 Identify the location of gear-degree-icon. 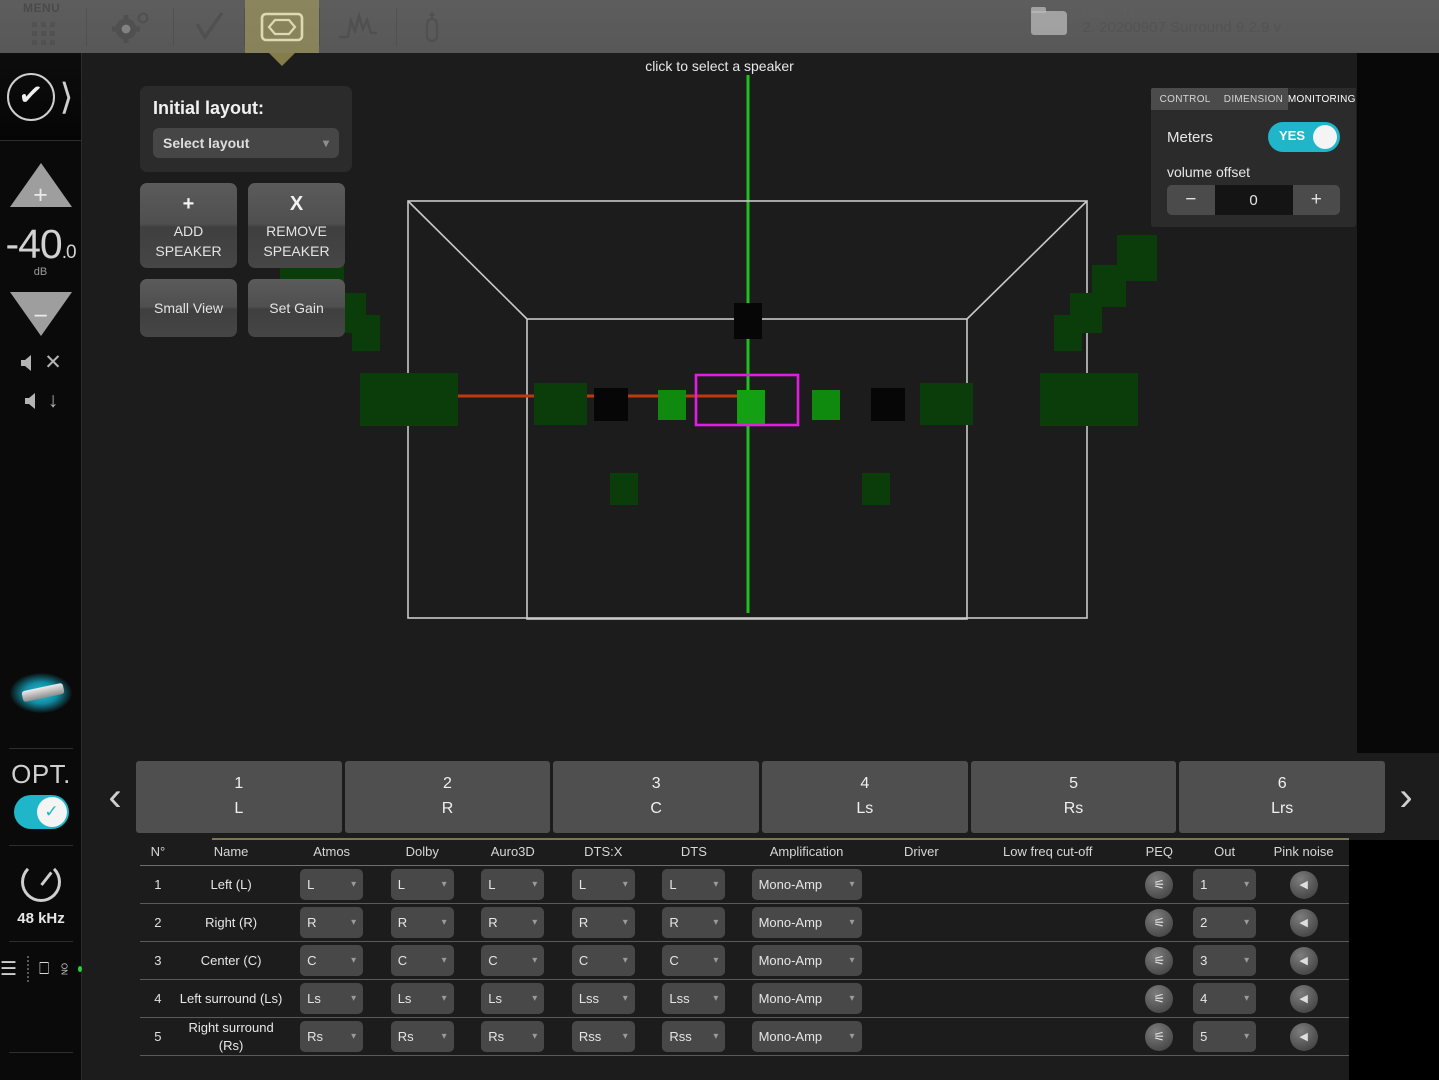
(130, 26).